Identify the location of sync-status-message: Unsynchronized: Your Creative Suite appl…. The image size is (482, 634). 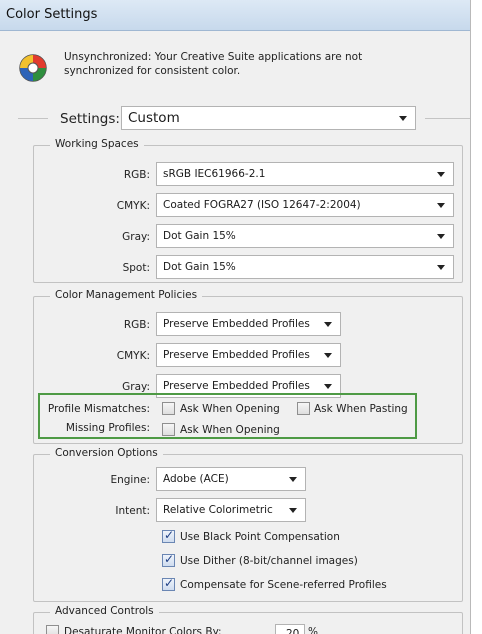
(213, 64).